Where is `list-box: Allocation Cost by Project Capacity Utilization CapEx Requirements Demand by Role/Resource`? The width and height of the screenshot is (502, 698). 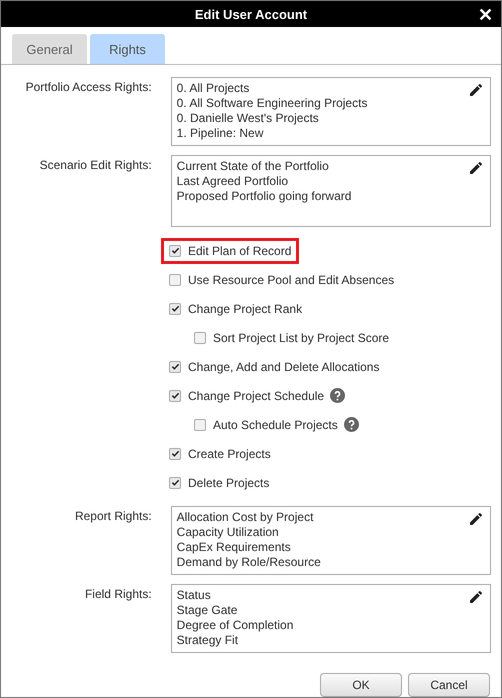
list-box: Allocation Cost by Project Capacity Utilization CapEx Requirements Demand by Role/Resource is located at coordinates (330, 540).